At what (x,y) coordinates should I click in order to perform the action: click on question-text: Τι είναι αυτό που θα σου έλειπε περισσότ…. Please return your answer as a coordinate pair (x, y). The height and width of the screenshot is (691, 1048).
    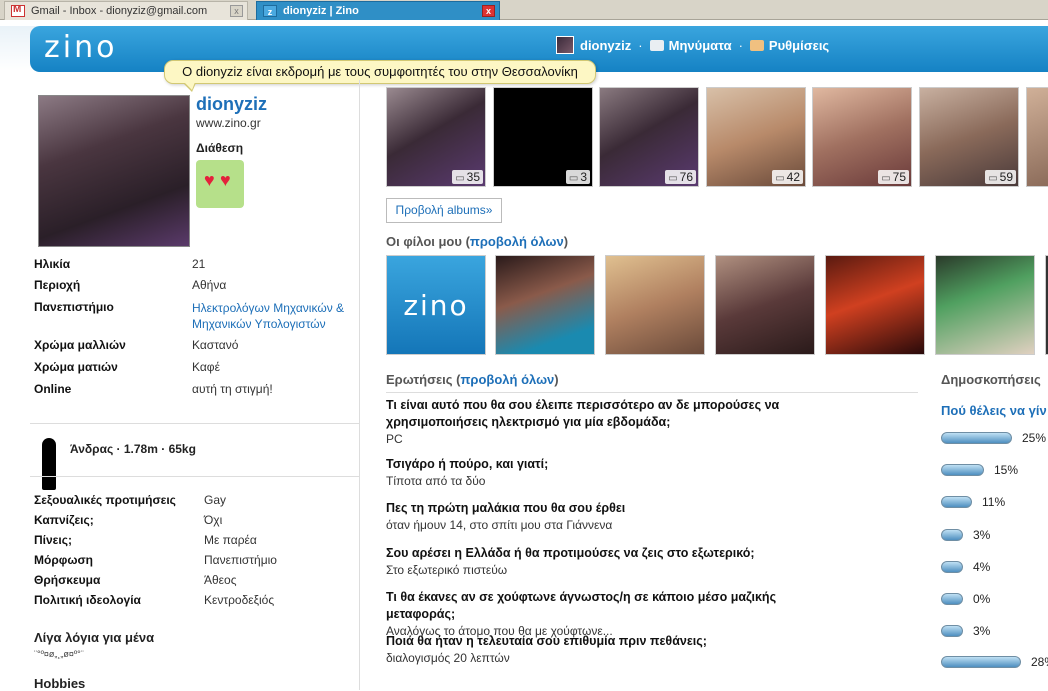
    Looking at the image, I should click on (583, 413).